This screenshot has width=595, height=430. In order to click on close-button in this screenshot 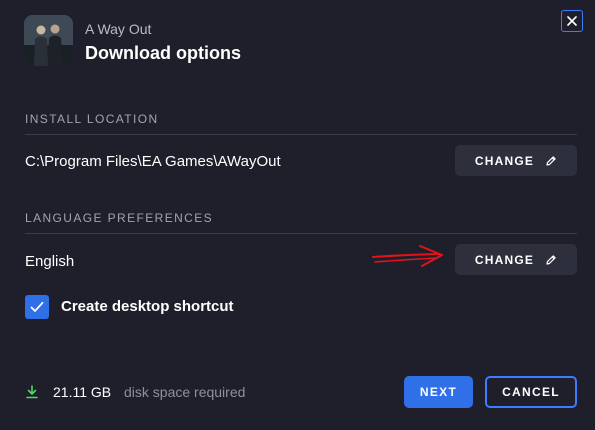, I will do `click(572, 21)`.